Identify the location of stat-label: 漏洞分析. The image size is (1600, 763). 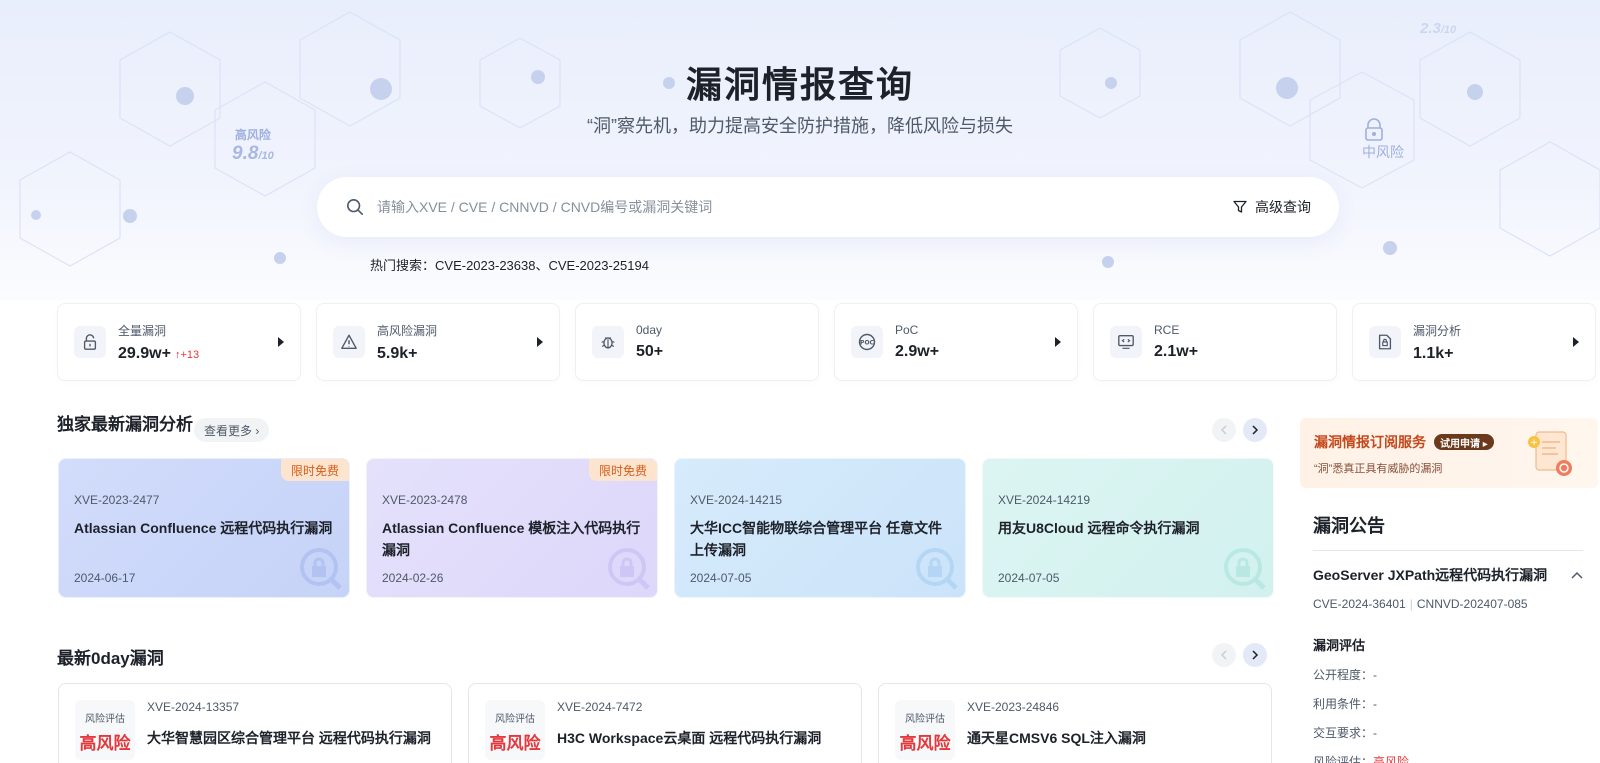
(1437, 330).